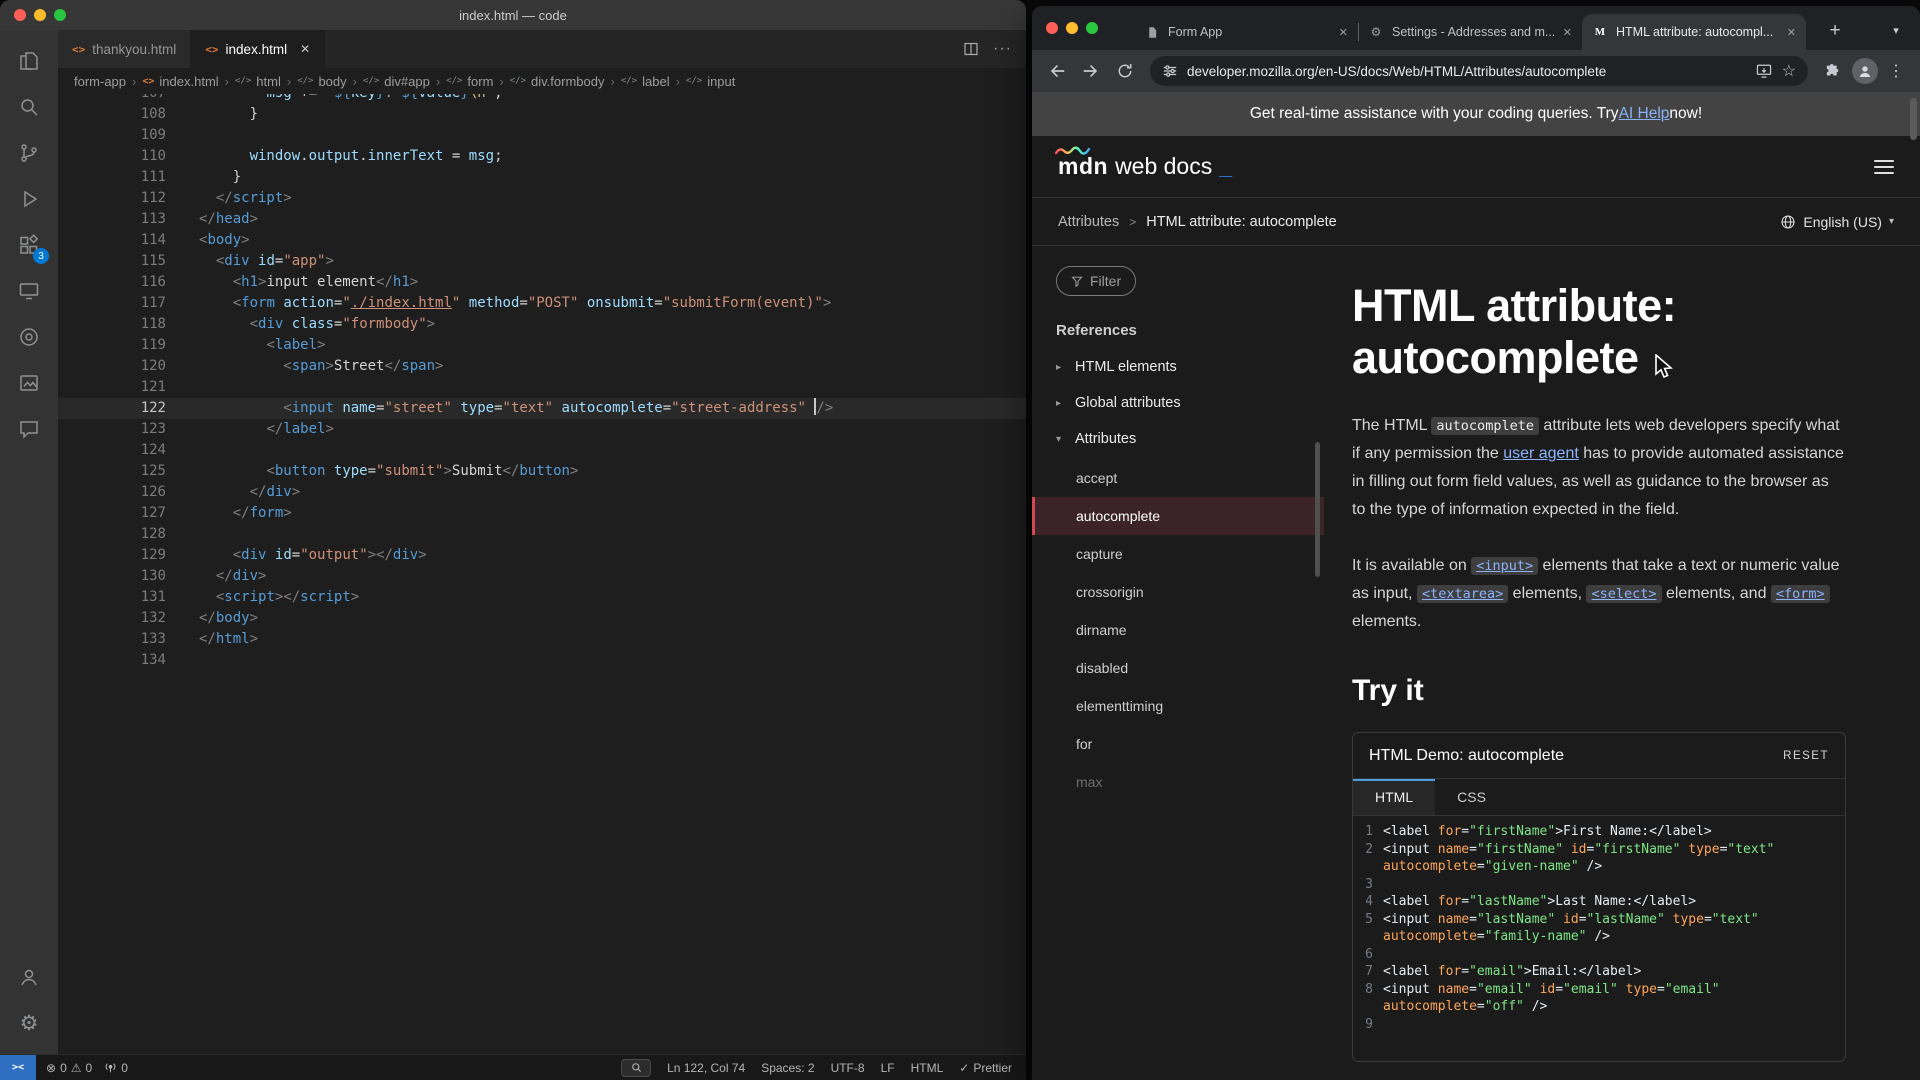  What do you see at coordinates (542, 135) in the screenshot?
I see `code-line-109: 109` at bounding box center [542, 135].